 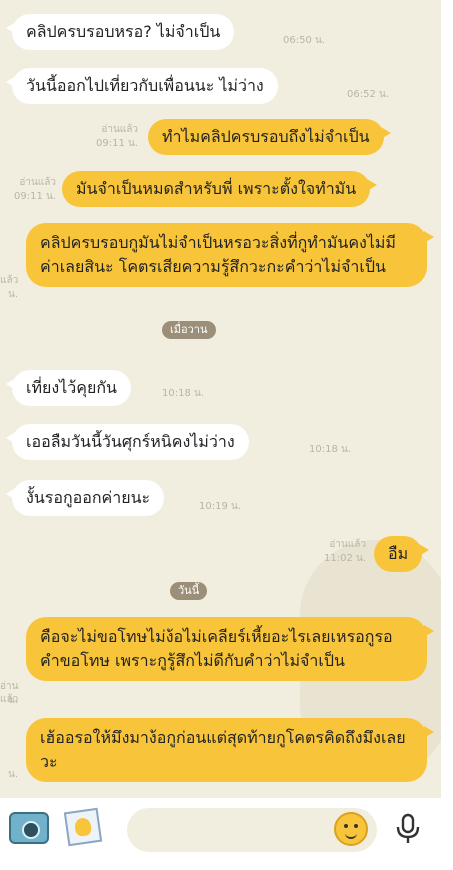 What do you see at coordinates (189, 330) in the screenshot?
I see `date-separator-yesterday: เมื่อวาน` at bounding box center [189, 330].